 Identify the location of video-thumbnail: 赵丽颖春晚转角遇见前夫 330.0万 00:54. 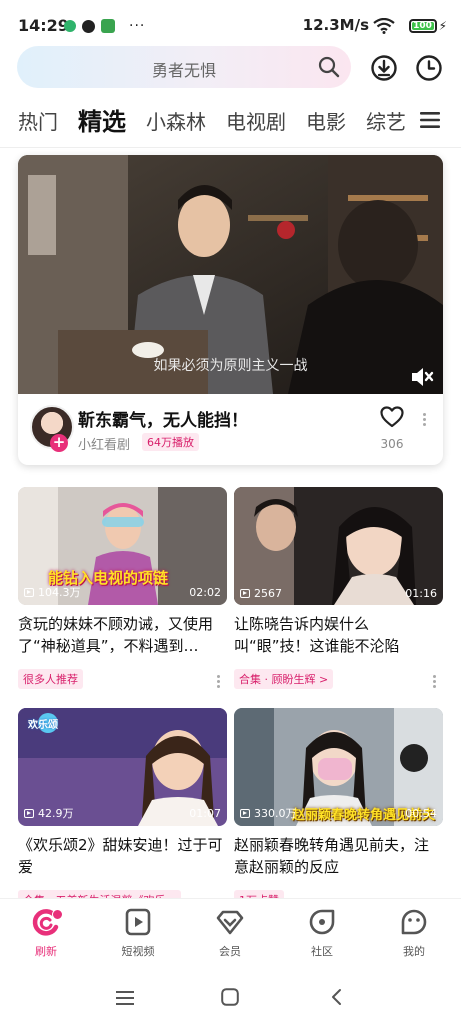
(338, 767).